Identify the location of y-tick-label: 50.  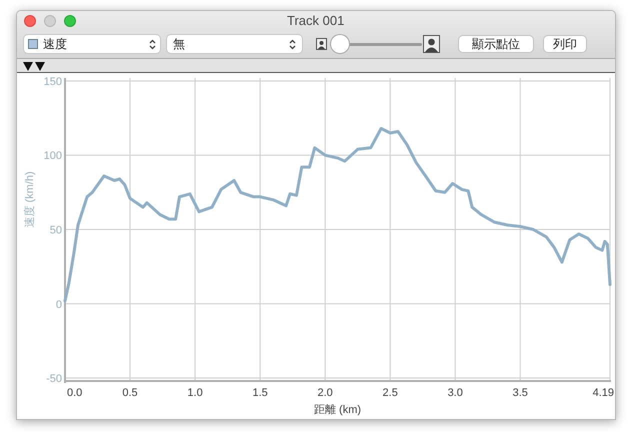
(56, 230).